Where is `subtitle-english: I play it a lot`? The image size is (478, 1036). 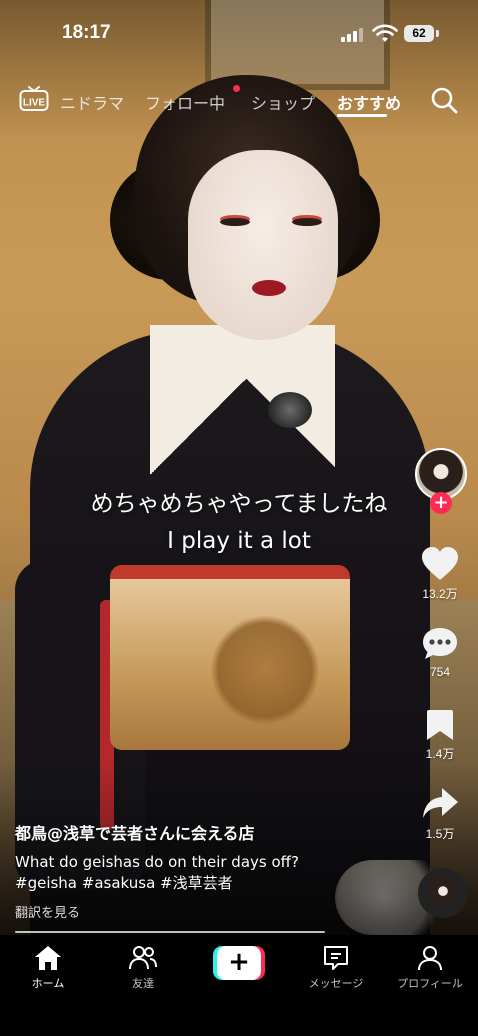 subtitle-english: I play it a lot is located at coordinates (239, 541).